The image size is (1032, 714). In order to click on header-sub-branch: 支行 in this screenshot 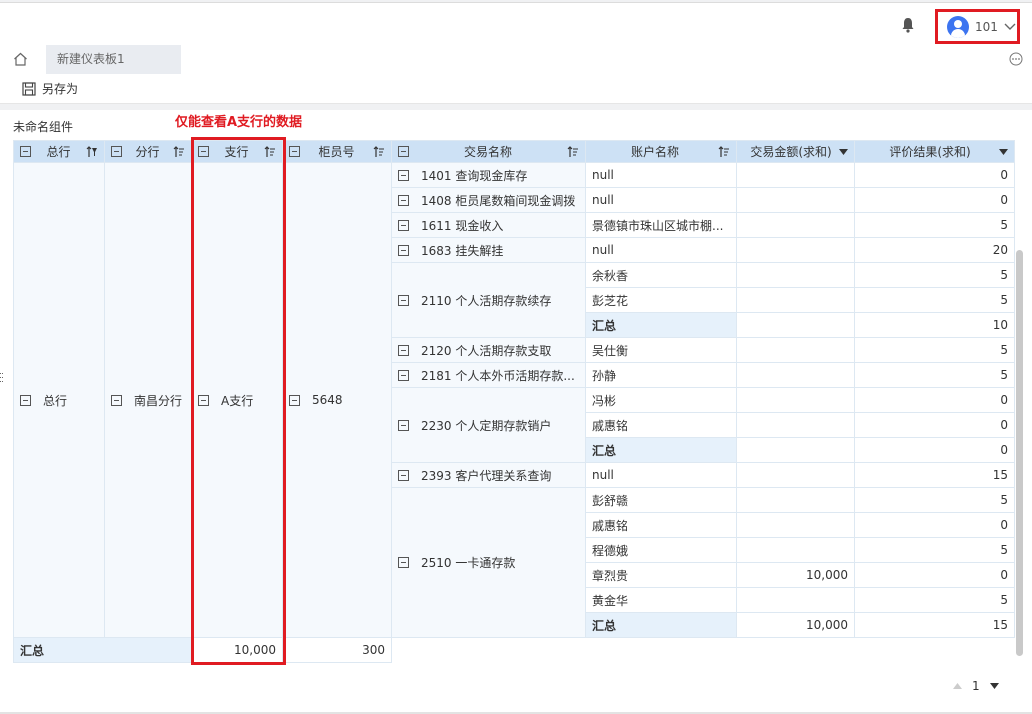, I will do `click(237, 151)`.